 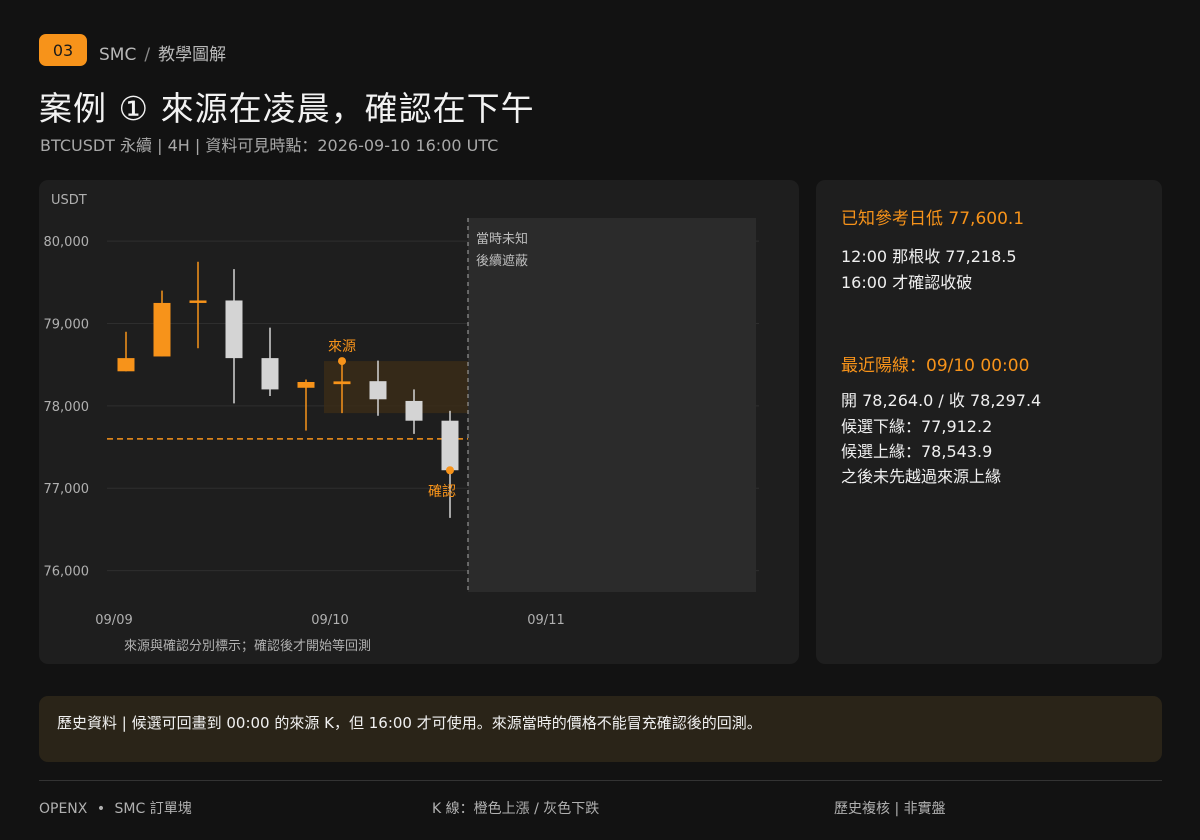 I want to click on reference-close-line: 12:00 那根收 77,218.5, so click(x=929, y=256).